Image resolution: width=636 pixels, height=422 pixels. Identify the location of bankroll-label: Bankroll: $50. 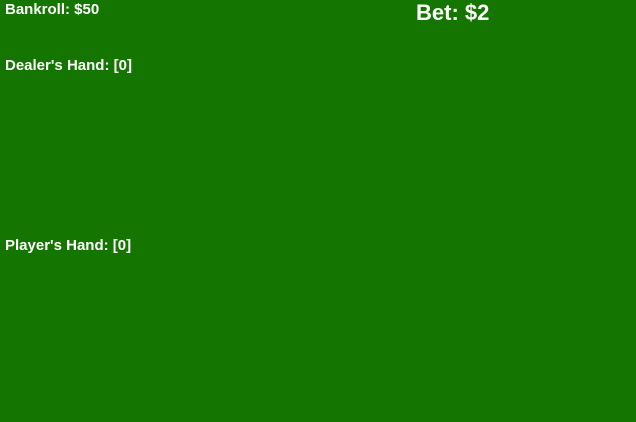
(52, 9).